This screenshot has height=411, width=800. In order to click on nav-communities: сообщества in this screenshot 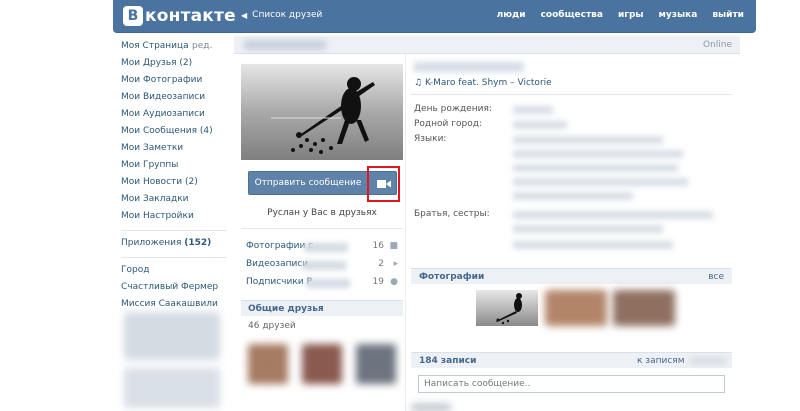, I will do `click(572, 15)`.